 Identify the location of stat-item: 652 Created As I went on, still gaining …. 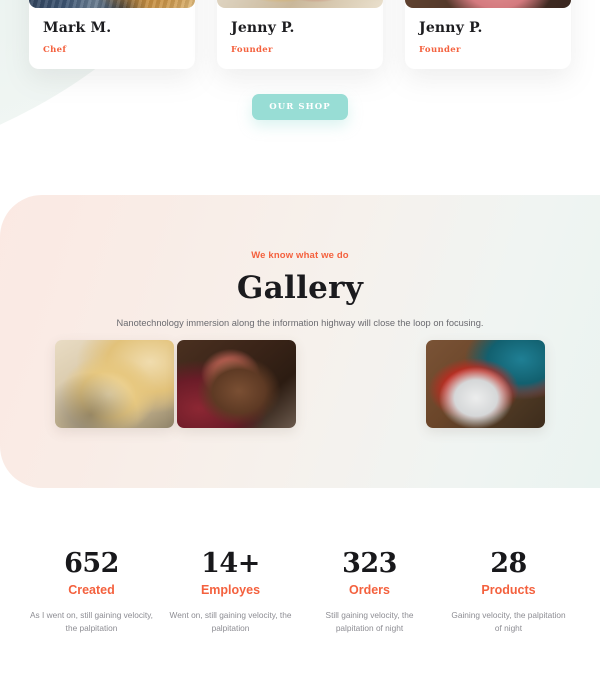
(91, 592).